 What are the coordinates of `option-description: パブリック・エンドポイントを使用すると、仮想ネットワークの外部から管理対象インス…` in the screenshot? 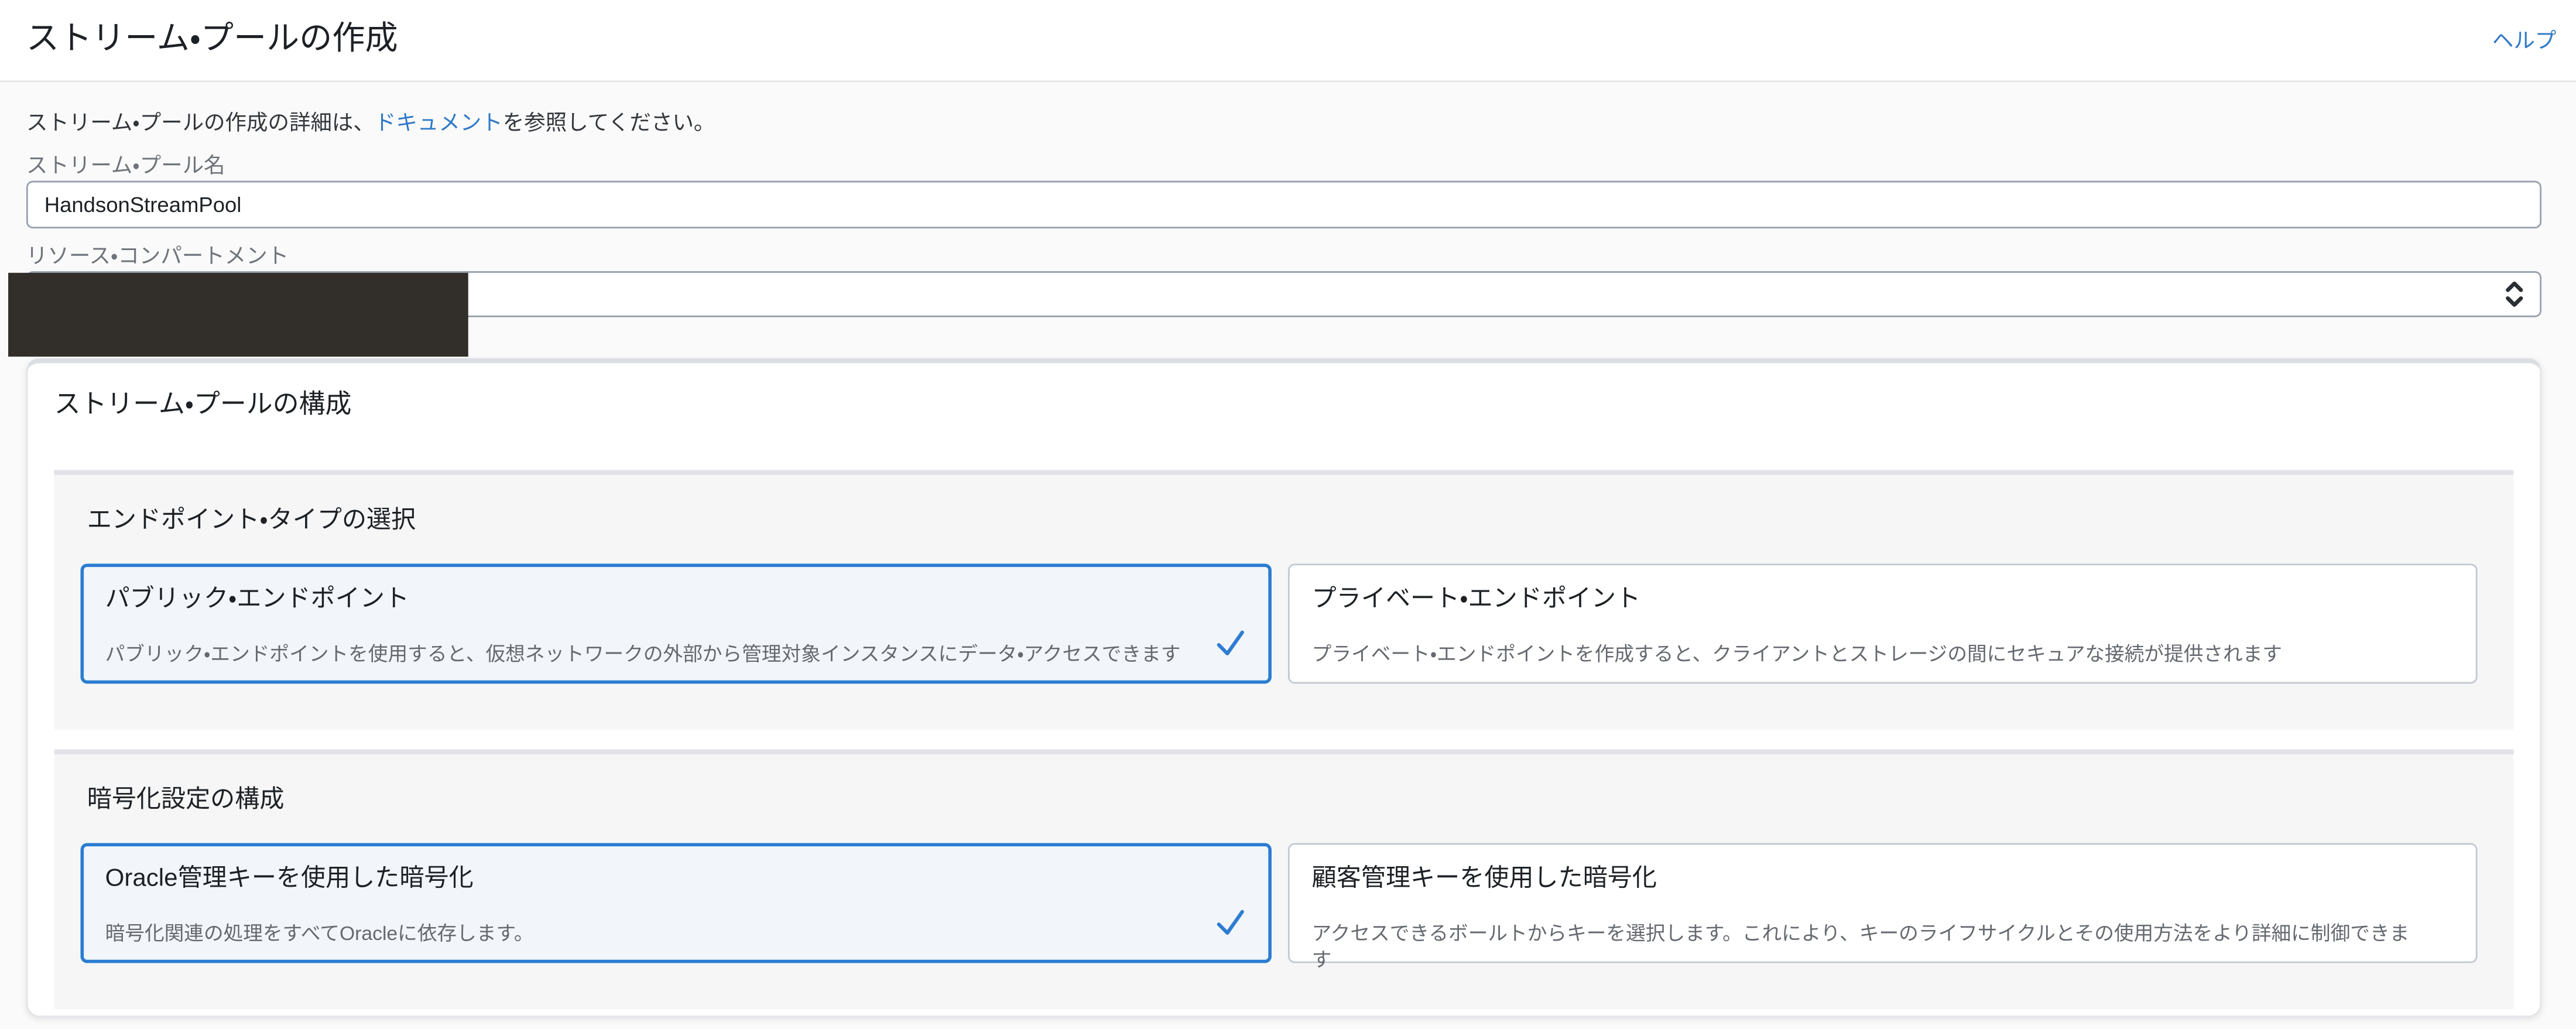 It's located at (643, 654).